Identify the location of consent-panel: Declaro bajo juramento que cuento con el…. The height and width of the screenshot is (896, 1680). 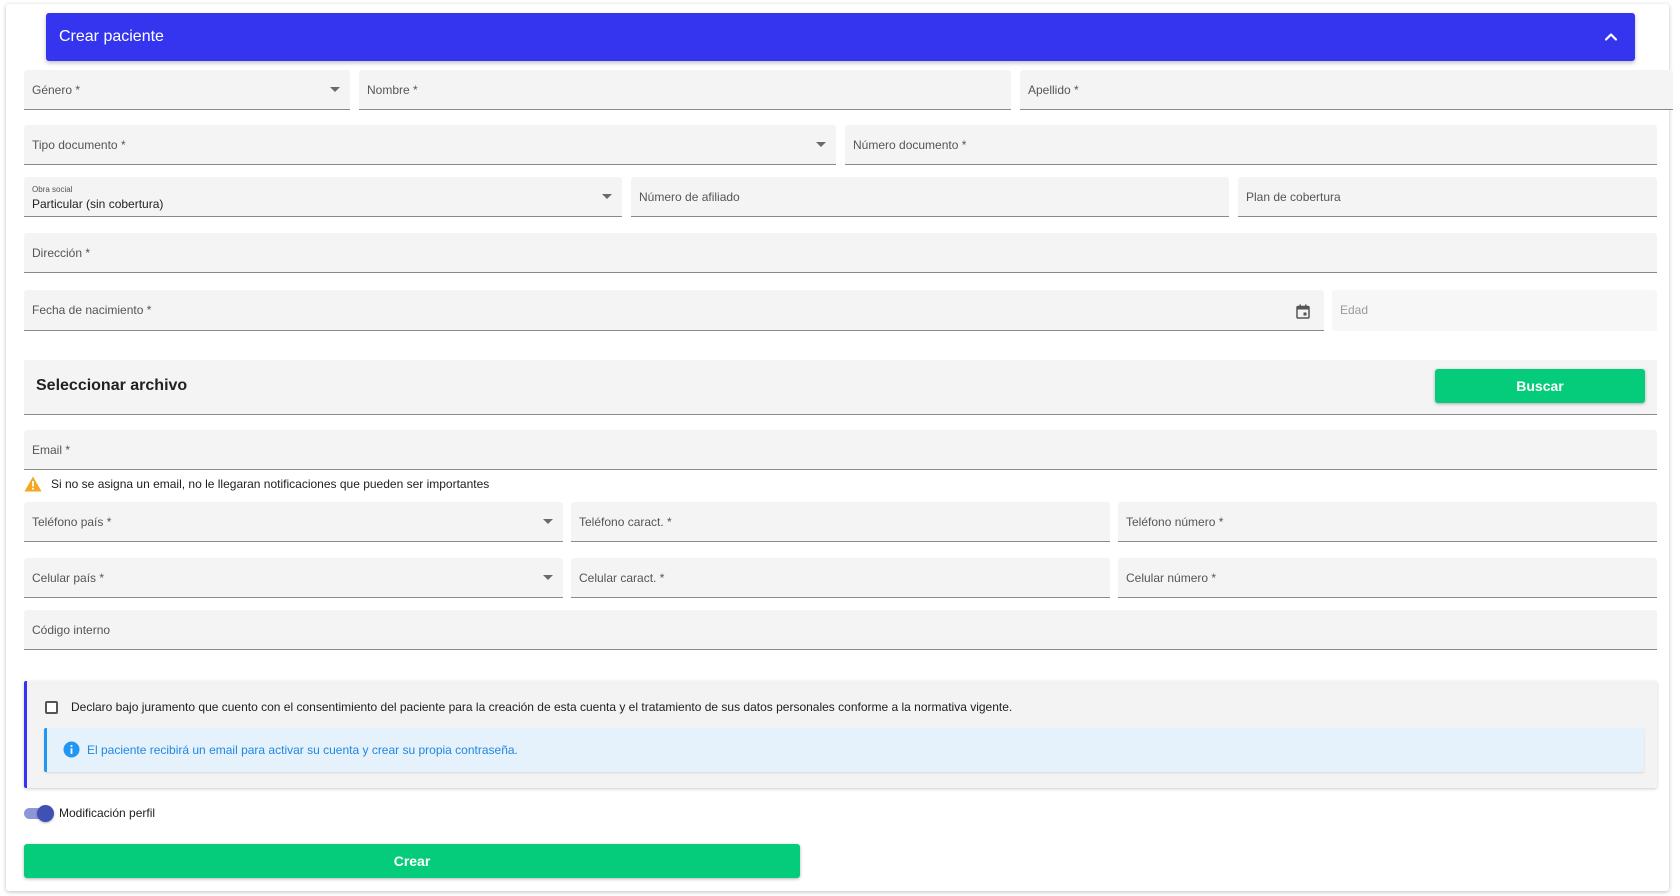
(840, 734).